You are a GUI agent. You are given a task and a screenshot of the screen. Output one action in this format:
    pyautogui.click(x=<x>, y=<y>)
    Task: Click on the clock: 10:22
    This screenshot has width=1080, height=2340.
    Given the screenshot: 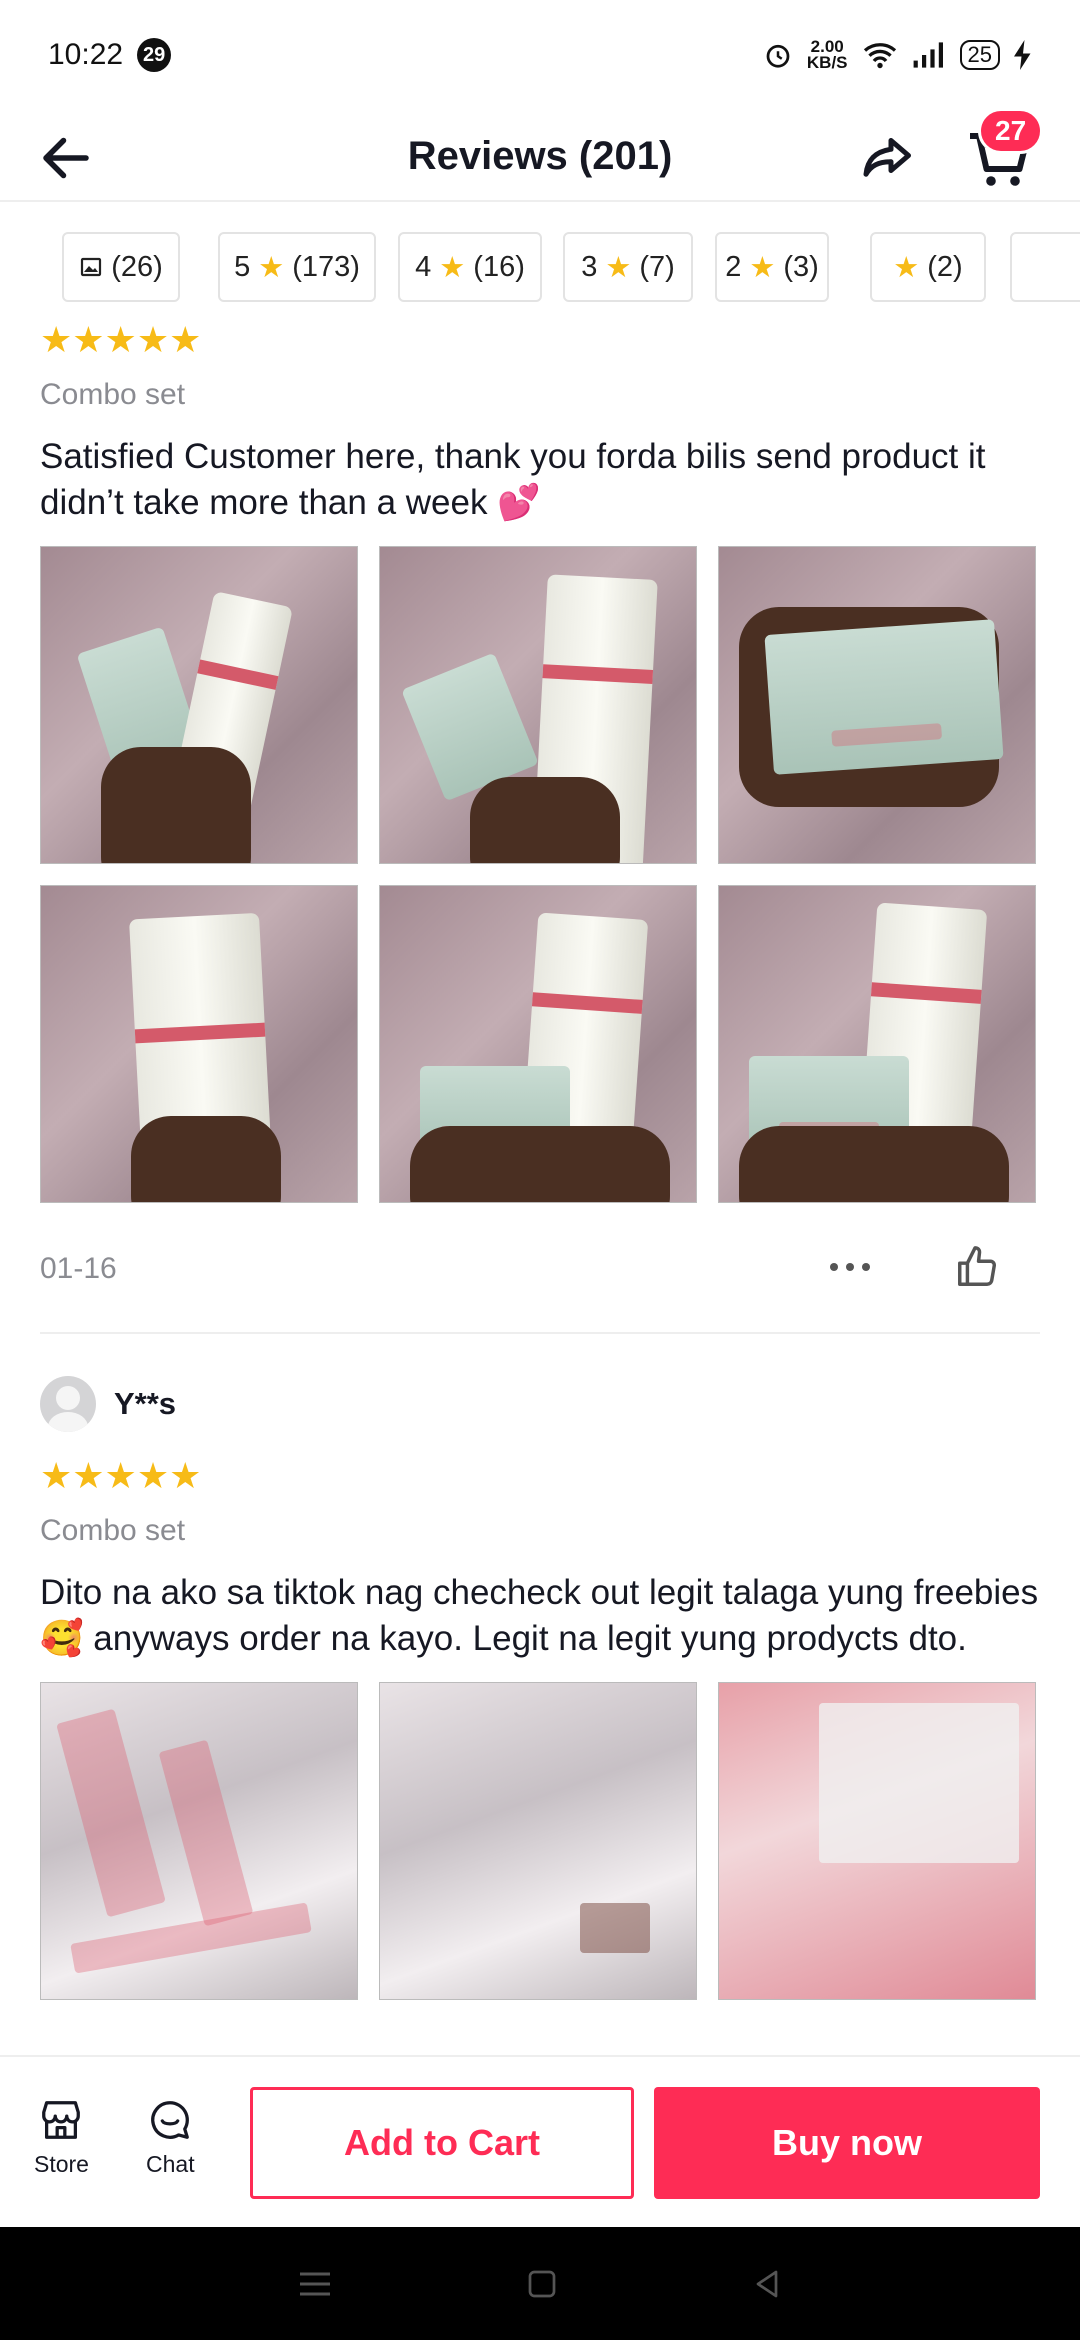 What is the action you would take?
    pyautogui.click(x=86, y=54)
    